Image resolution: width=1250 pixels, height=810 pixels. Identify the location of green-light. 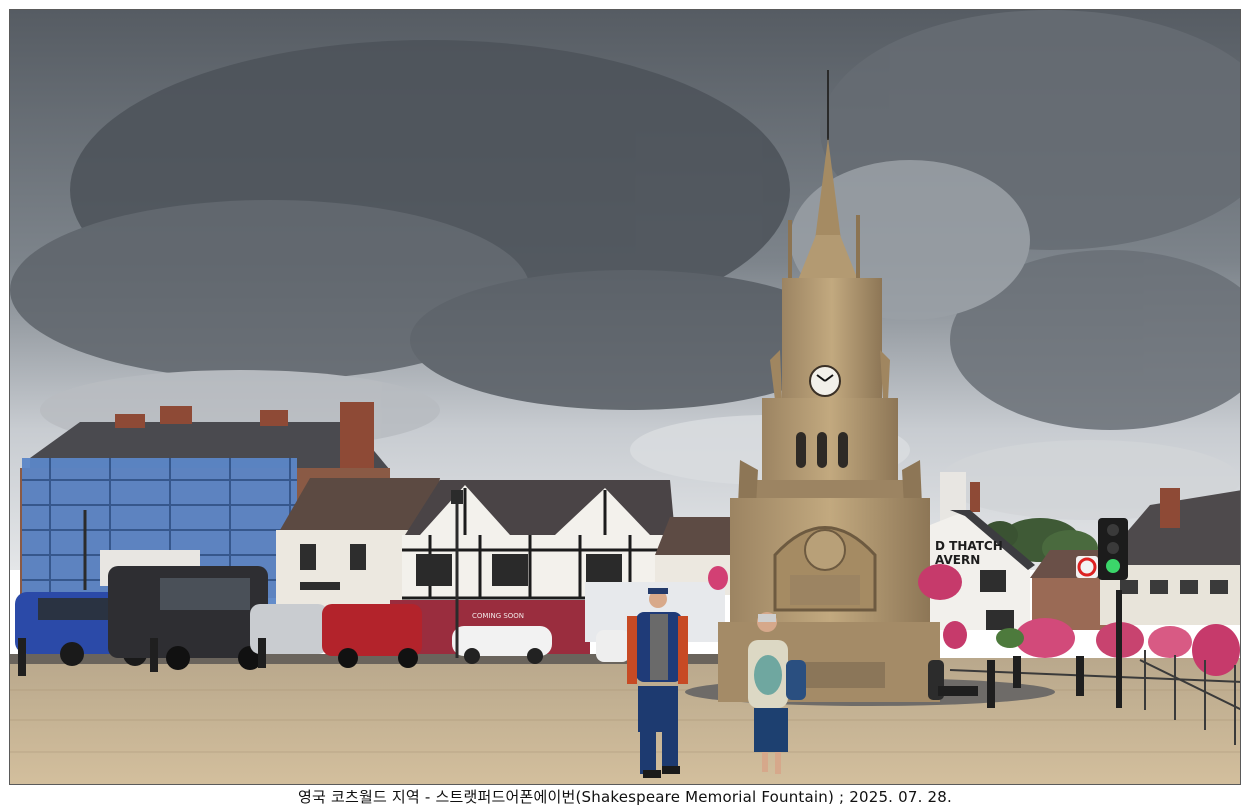
(1113, 566).